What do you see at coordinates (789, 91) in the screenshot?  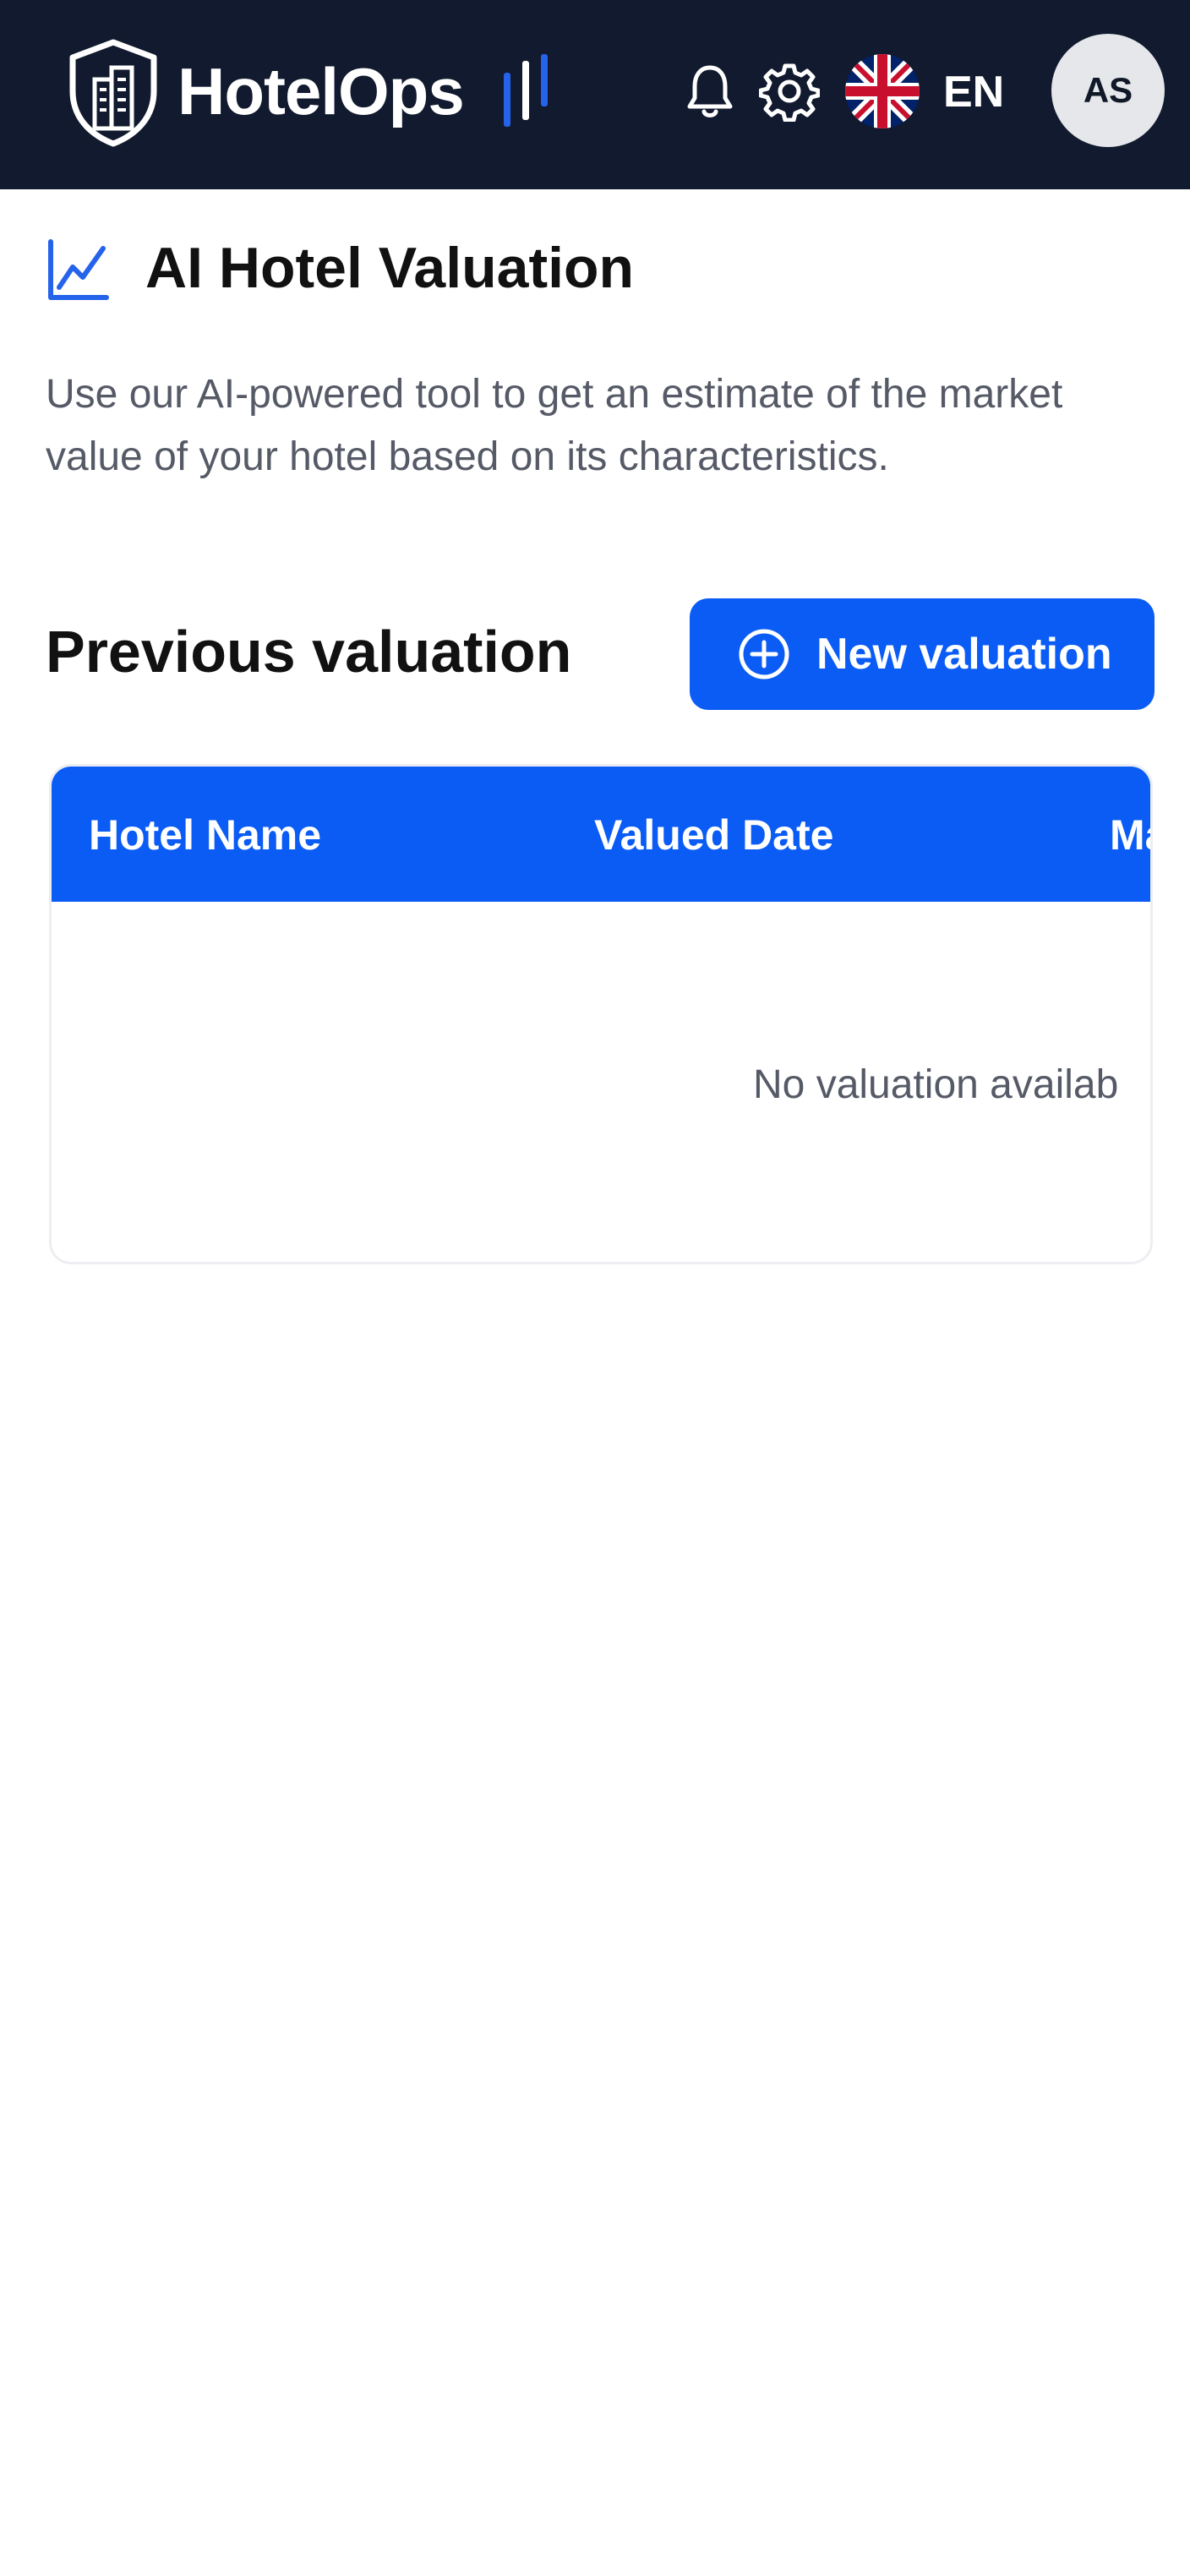 I see `gear-icon` at bounding box center [789, 91].